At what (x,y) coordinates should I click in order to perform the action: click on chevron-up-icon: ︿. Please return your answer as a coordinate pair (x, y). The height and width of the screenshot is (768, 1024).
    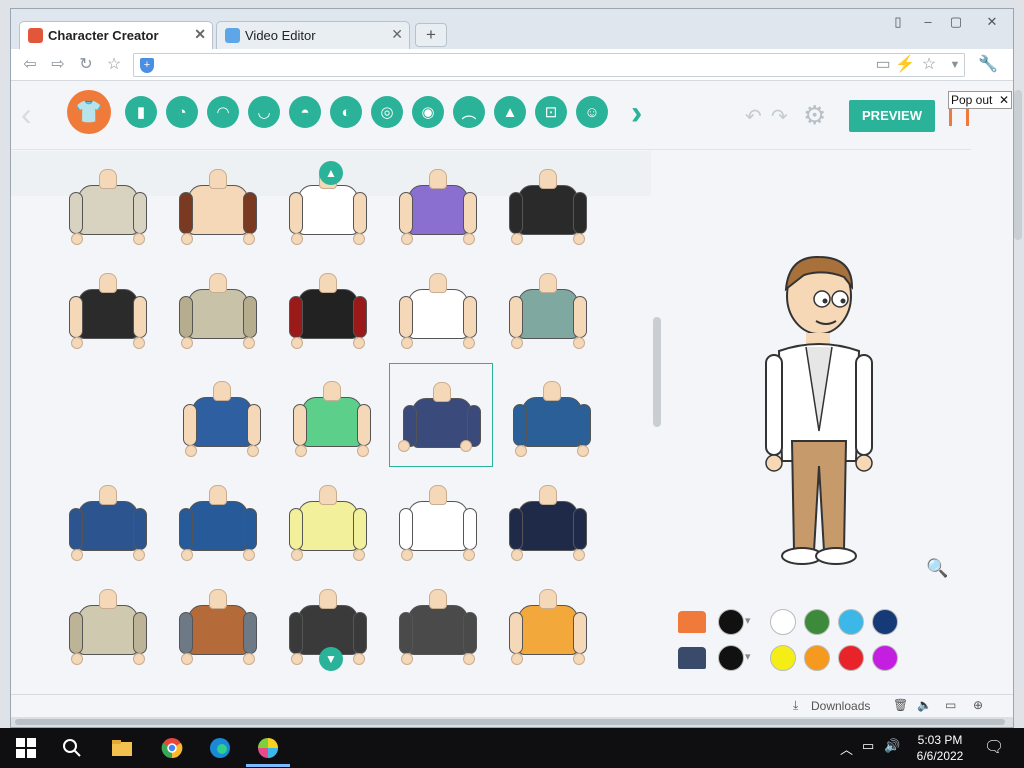
    Looking at the image, I should click on (846, 748).